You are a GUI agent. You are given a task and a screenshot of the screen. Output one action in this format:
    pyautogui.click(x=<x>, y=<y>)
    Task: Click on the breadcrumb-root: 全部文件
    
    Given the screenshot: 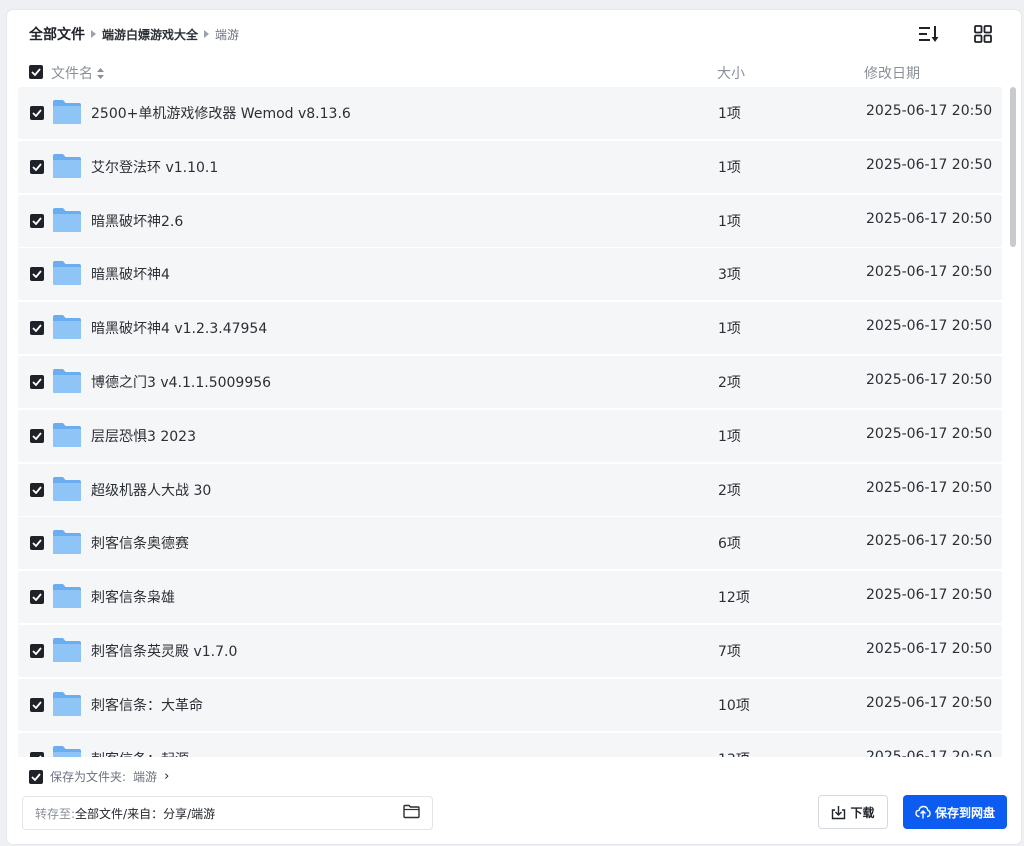 What is the action you would take?
    pyautogui.click(x=57, y=34)
    